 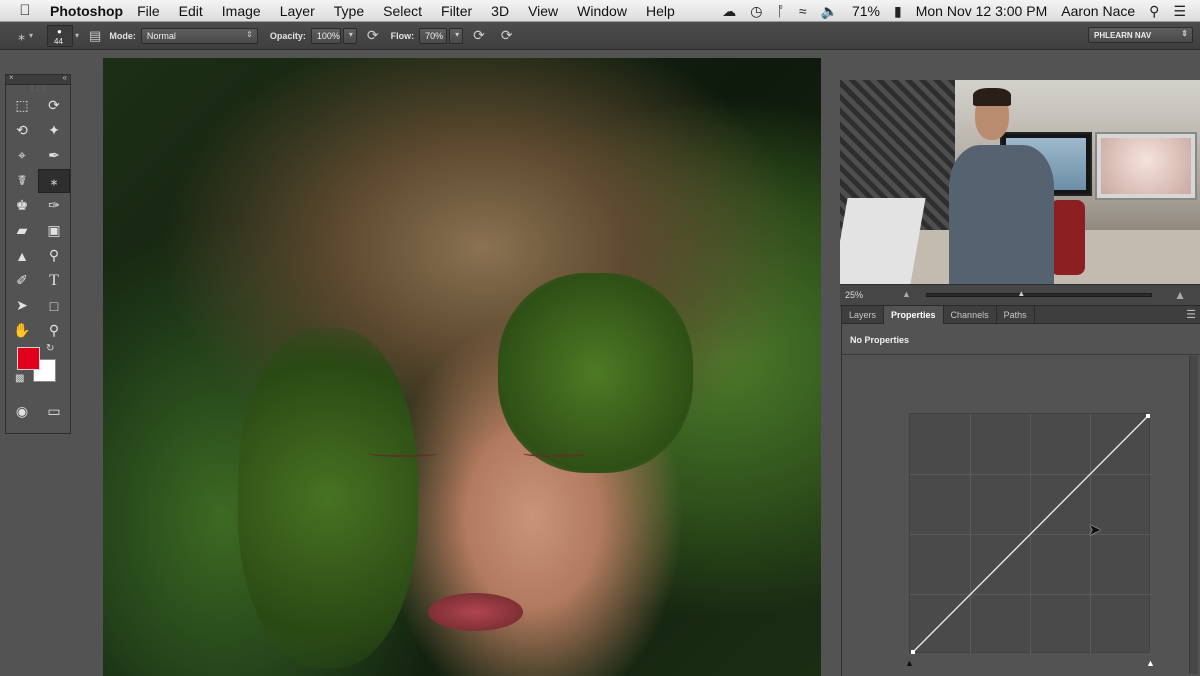 I want to click on mode-value: Normal, so click(x=161, y=35).